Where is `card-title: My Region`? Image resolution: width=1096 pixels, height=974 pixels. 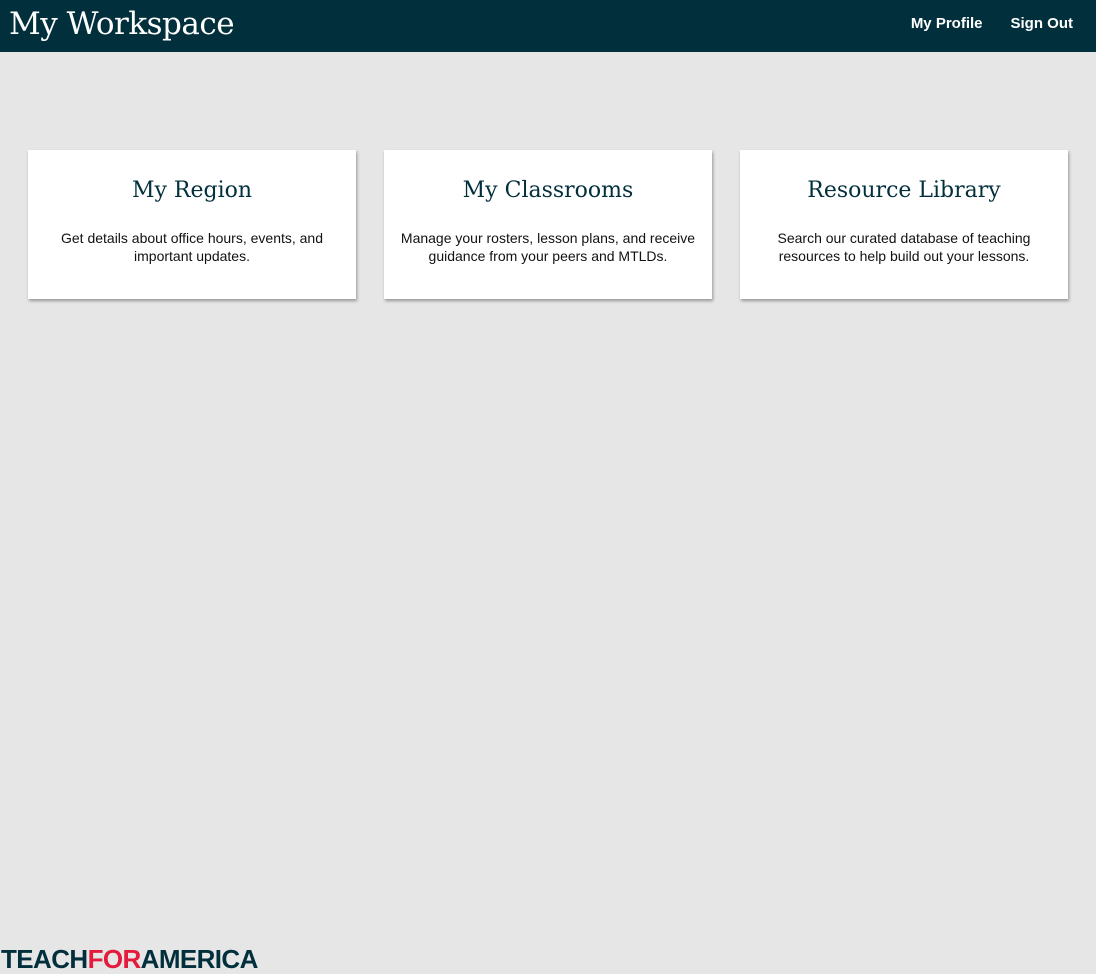 card-title: My Region is located at coordinates (192, 190).